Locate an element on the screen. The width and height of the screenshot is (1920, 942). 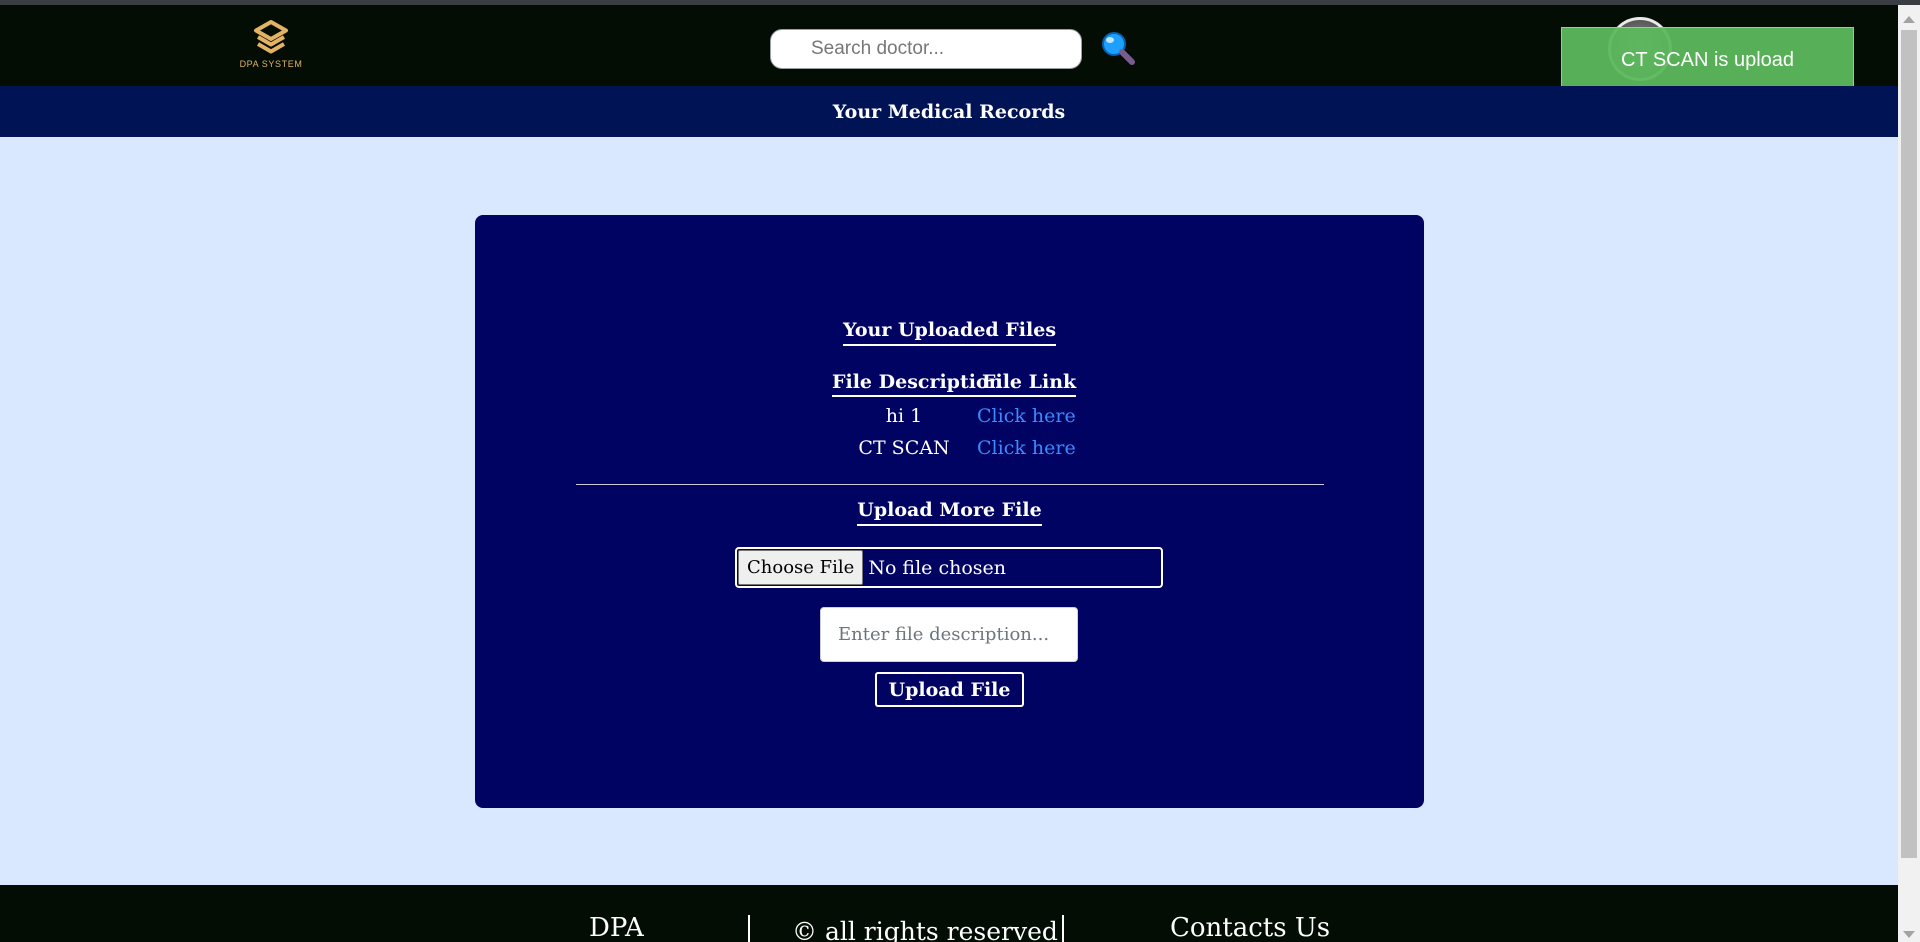
toast-message: CT SCAN is upload is located at coordinates (1707, 59).